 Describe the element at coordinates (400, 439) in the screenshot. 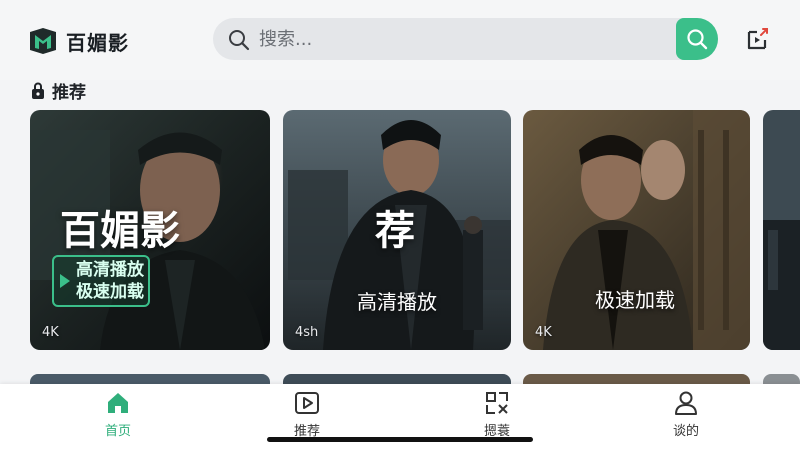

I see `home-indicator` at that location.